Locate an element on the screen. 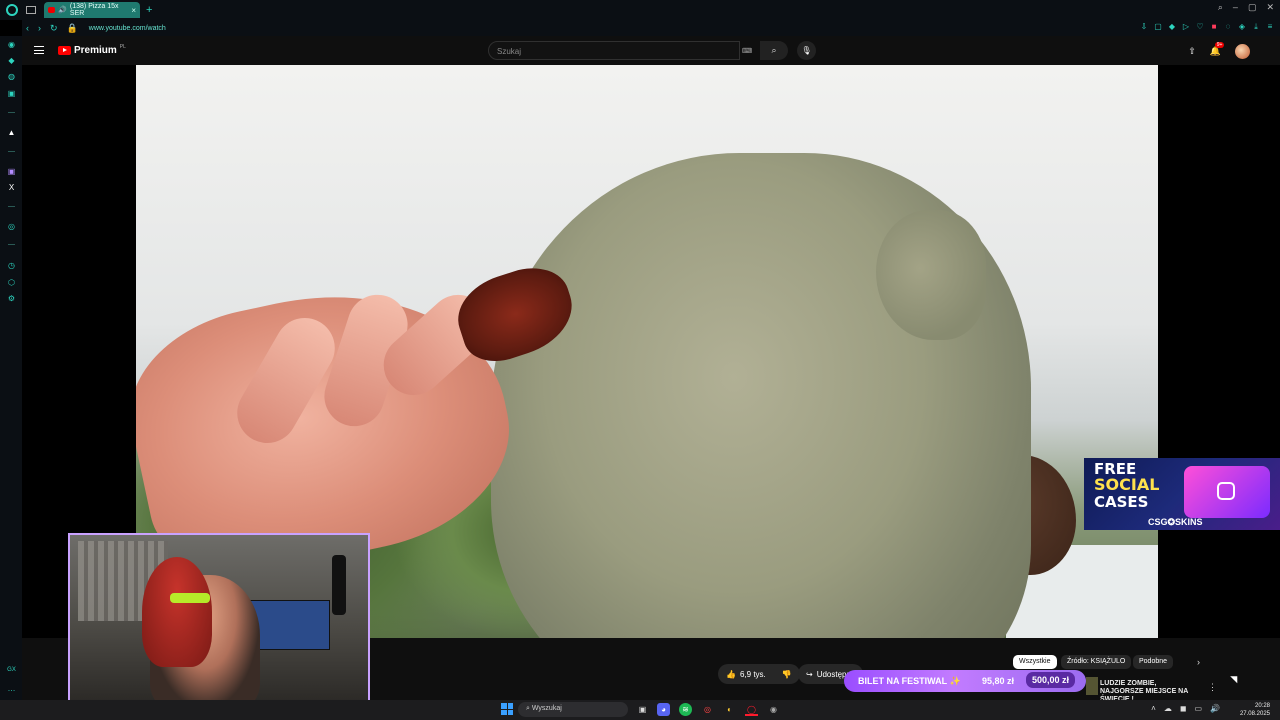 The width and height of the screenshot is (1280, 720). close-tab-icon: × is located at coordinates (133, 10).